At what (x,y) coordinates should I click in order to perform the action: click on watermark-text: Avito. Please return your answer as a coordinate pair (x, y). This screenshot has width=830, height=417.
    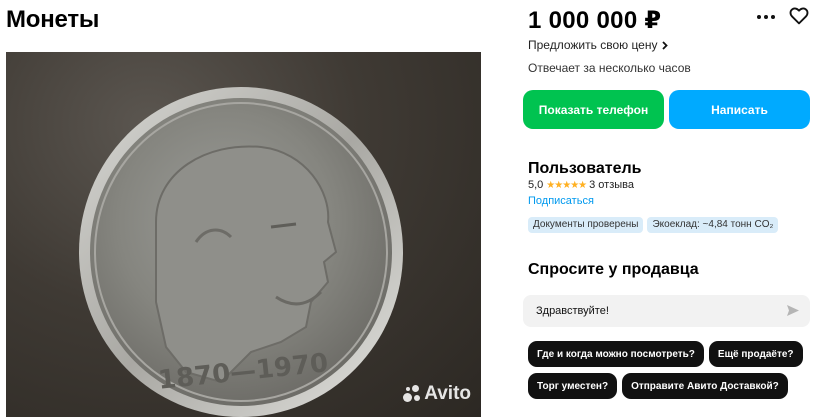
    Looking at the image, I should click on (447, 393).